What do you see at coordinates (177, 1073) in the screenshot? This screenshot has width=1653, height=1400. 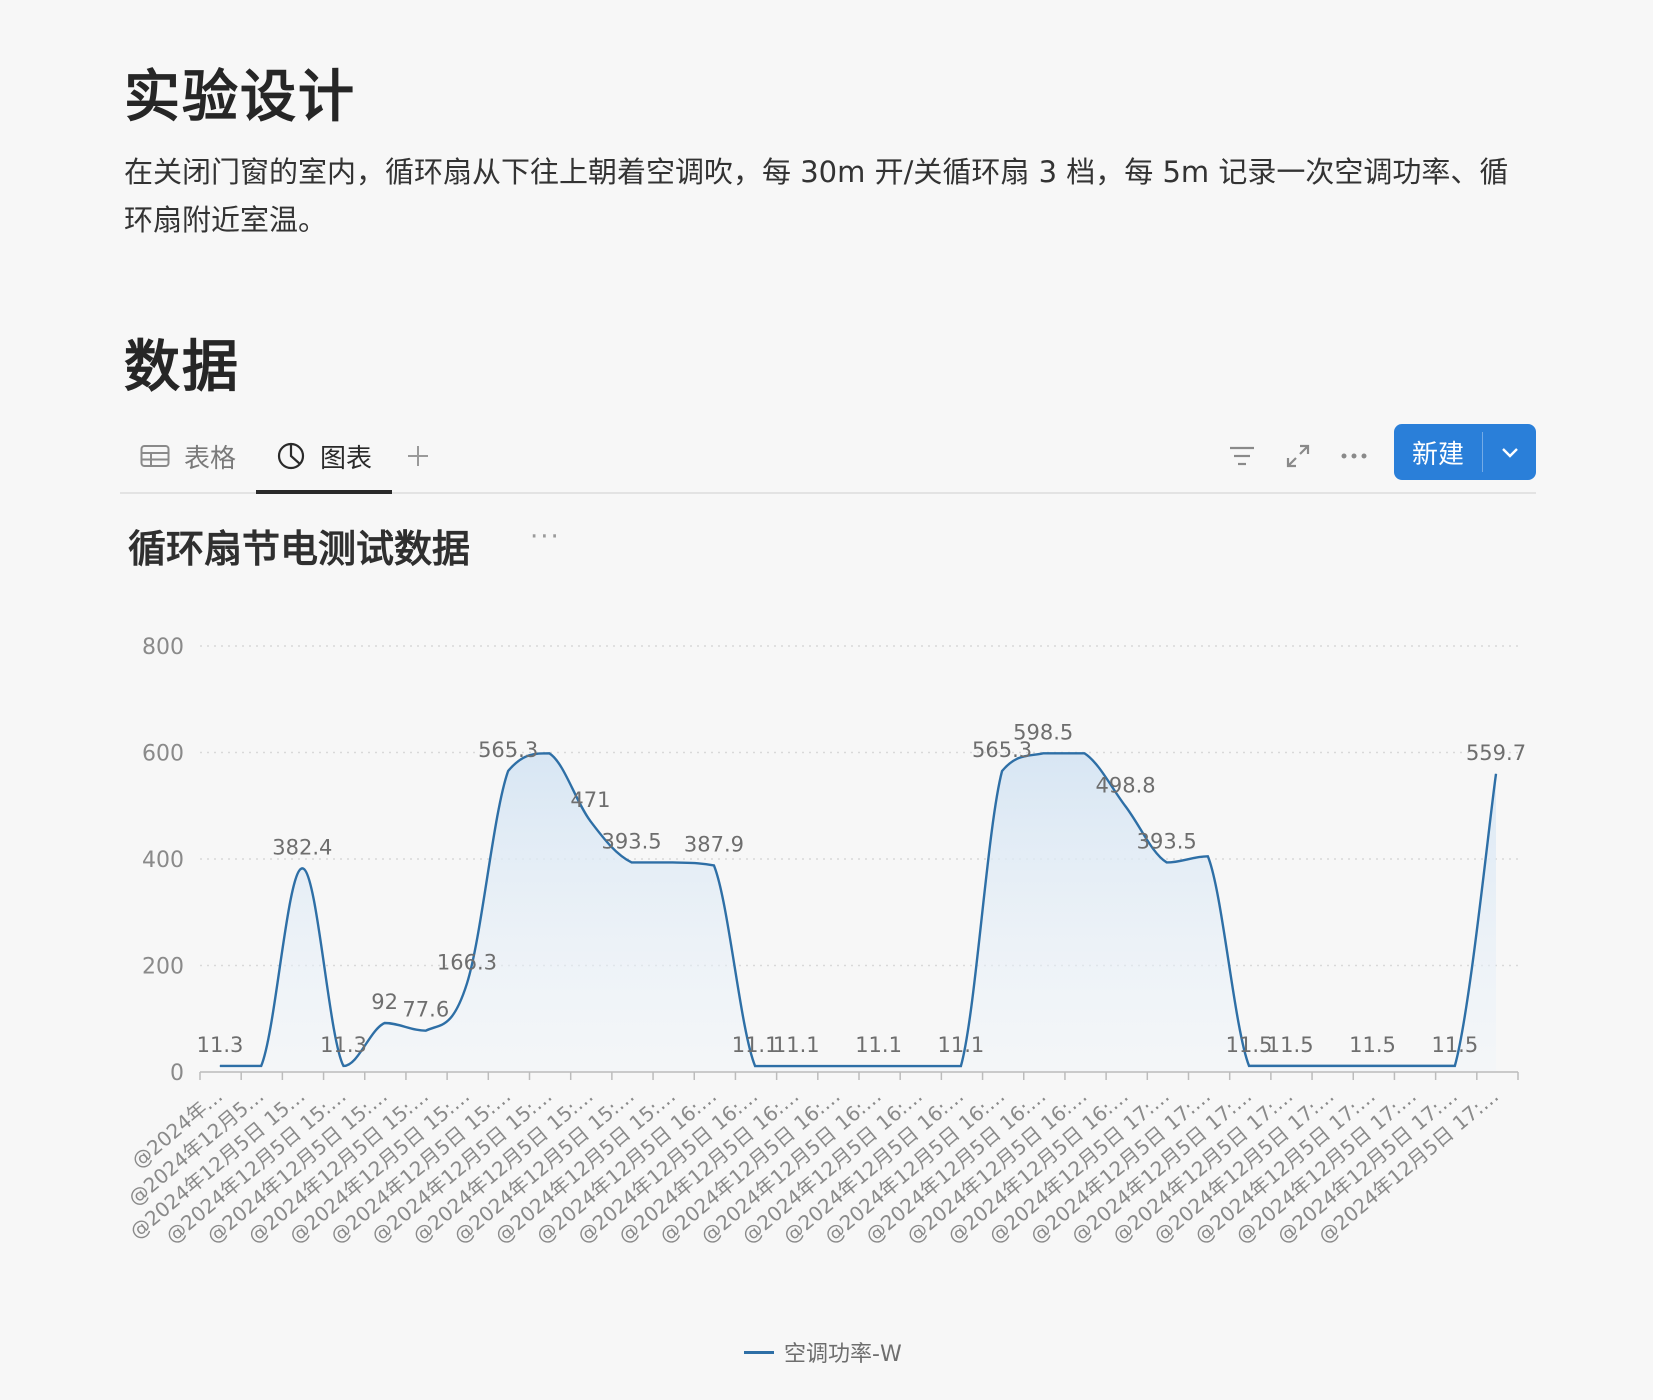 I see `y-tick-label: 0` at bounding box center [177, 1073].